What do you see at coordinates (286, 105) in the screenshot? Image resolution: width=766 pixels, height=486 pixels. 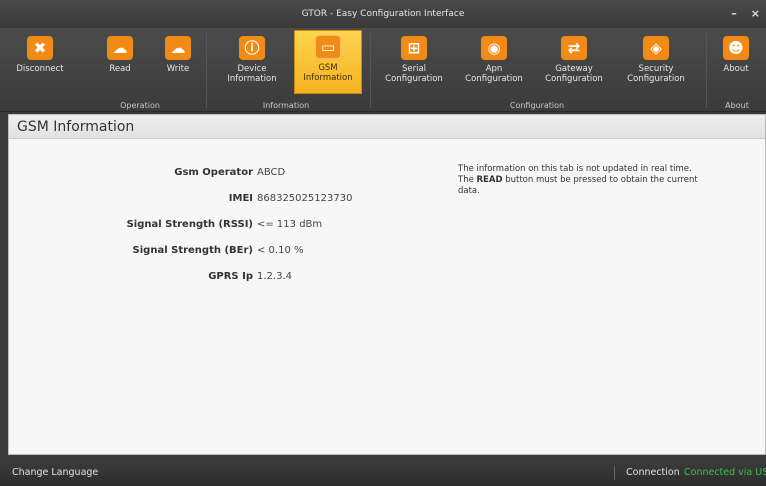 I see `group-label-information: Information` at bounding box center [286, 105].